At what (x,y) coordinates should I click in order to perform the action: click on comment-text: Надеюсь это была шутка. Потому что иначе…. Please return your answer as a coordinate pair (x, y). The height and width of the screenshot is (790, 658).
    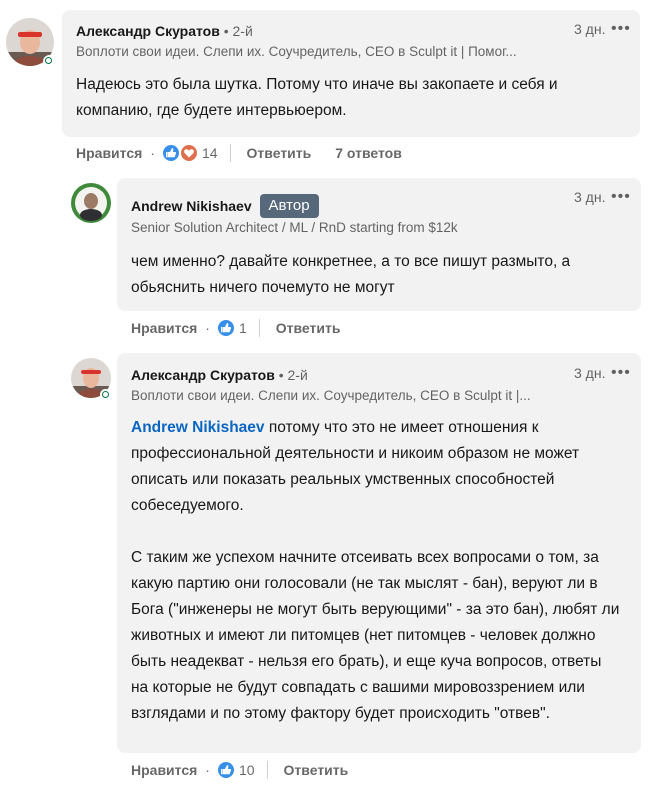
    Looking at the image, I should click on (317, 97).